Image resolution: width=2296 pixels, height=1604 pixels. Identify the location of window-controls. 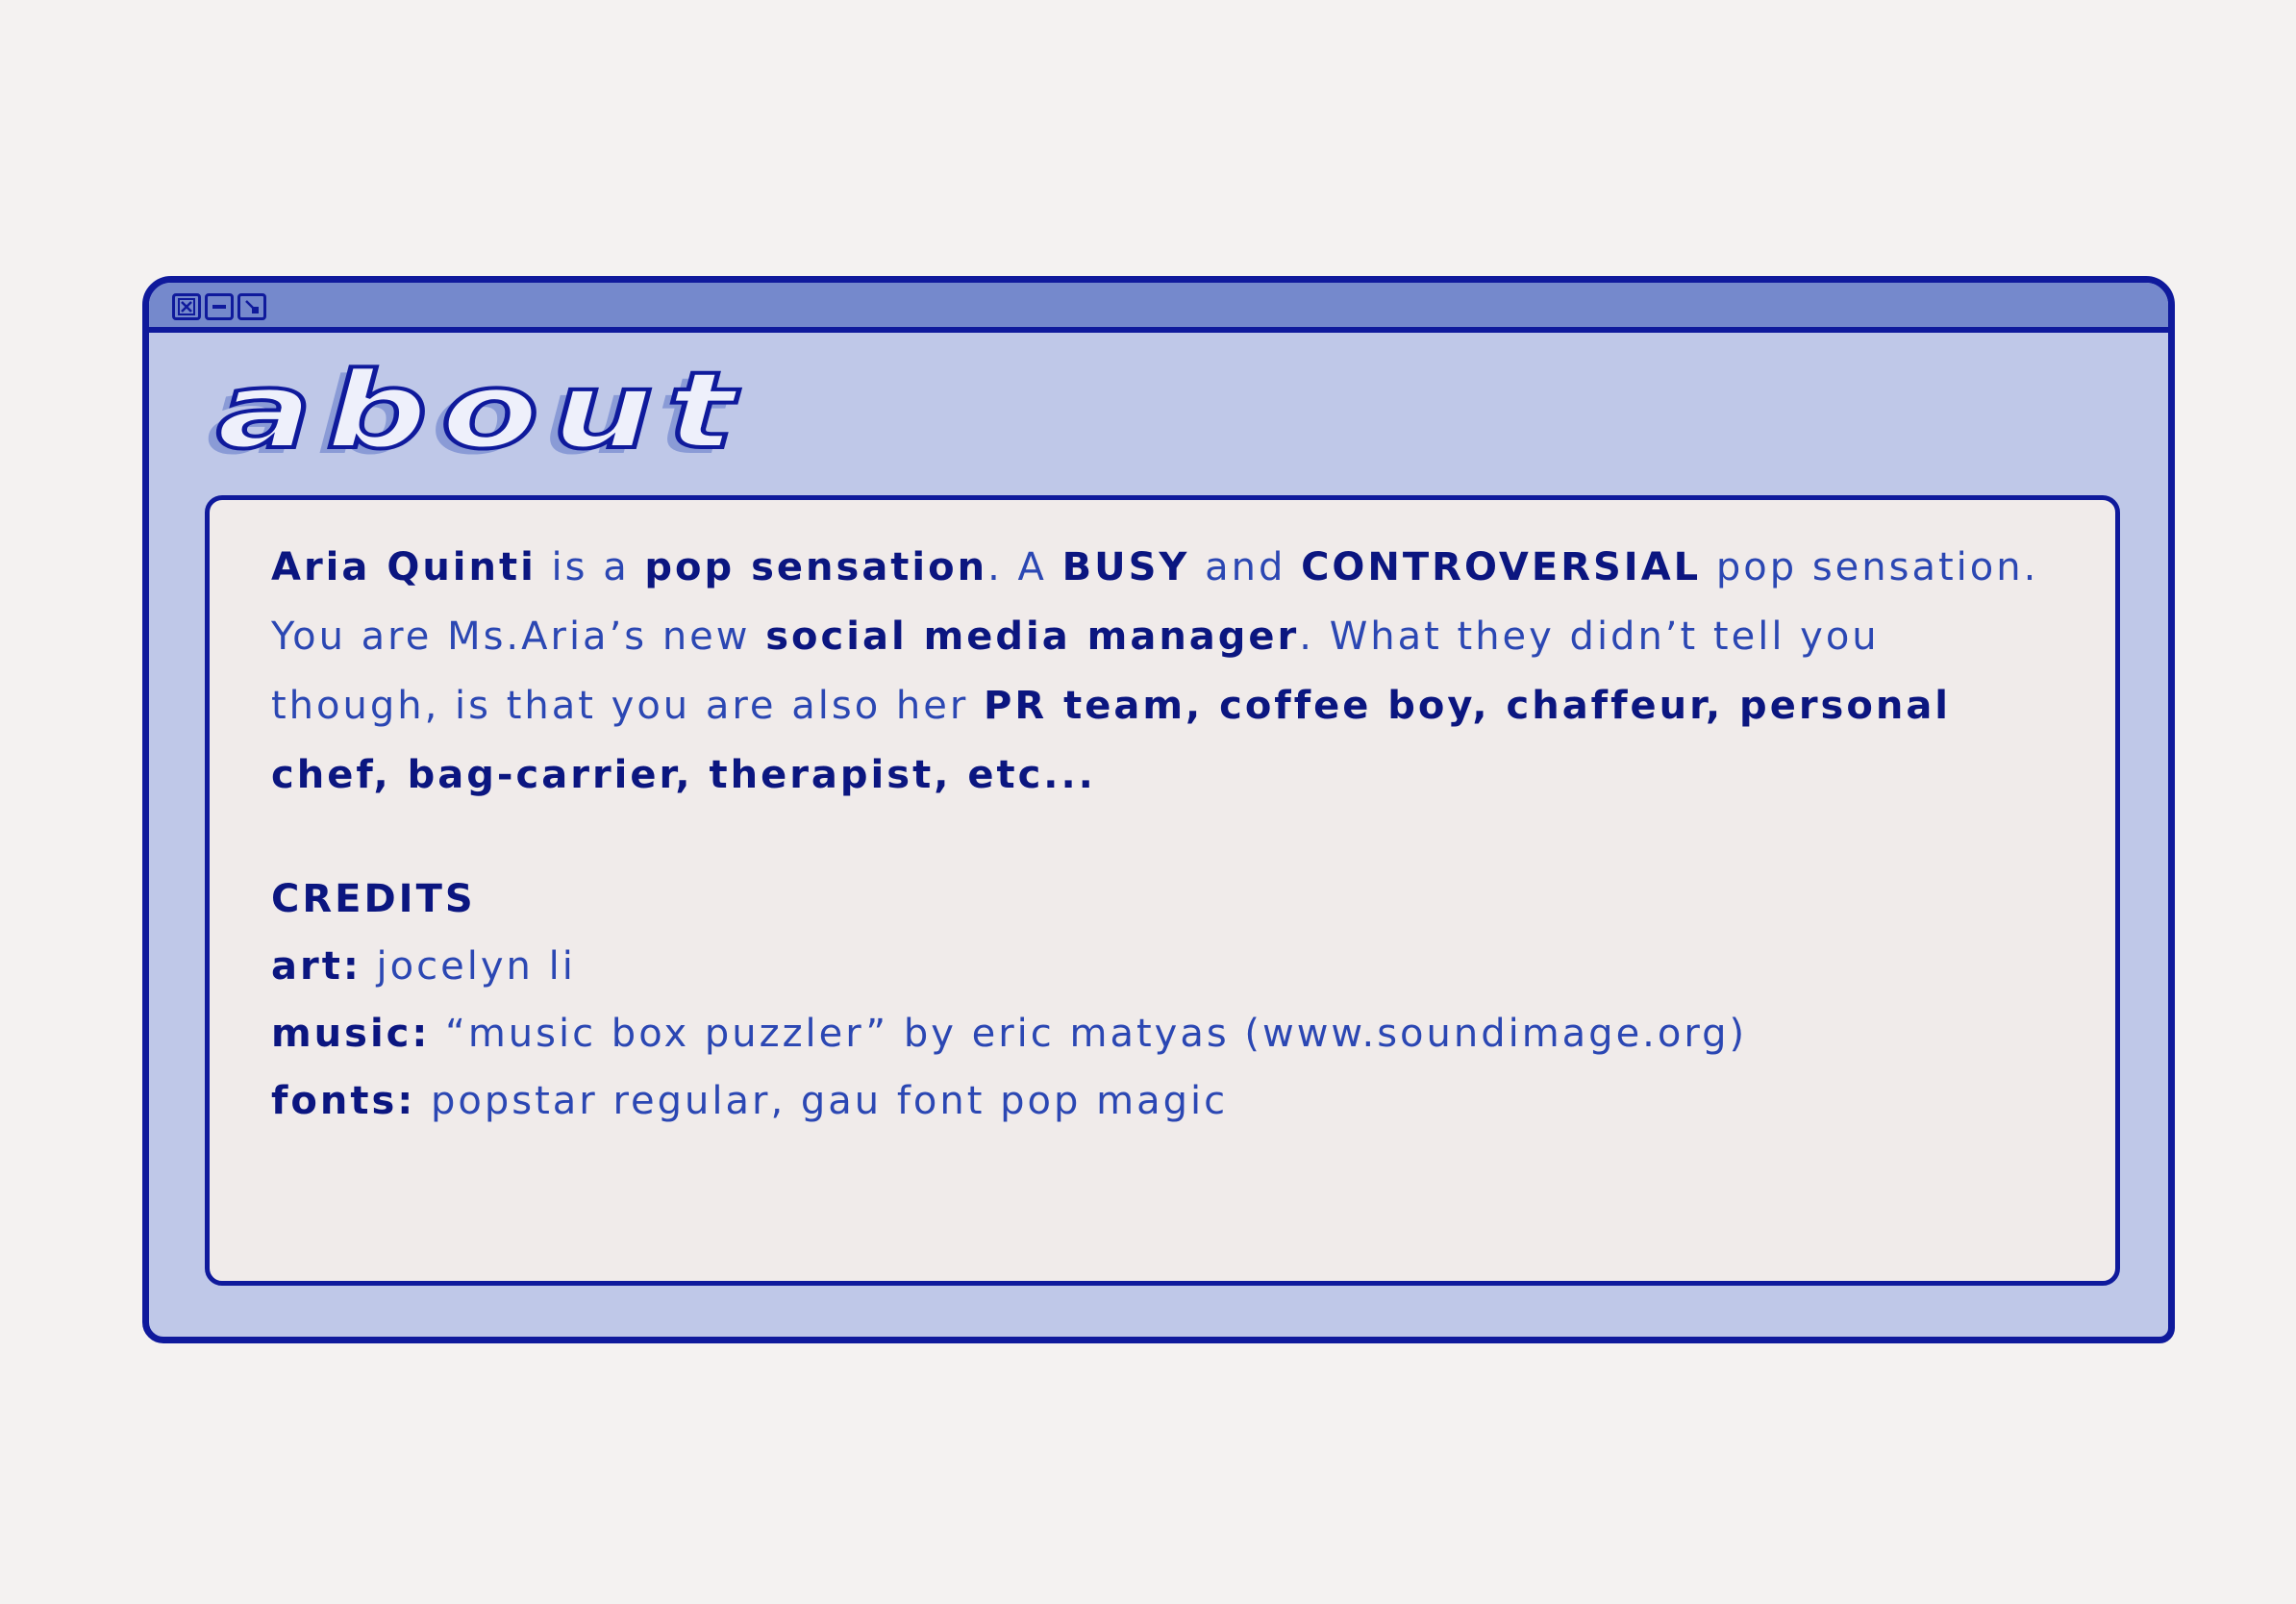
(219, 306).